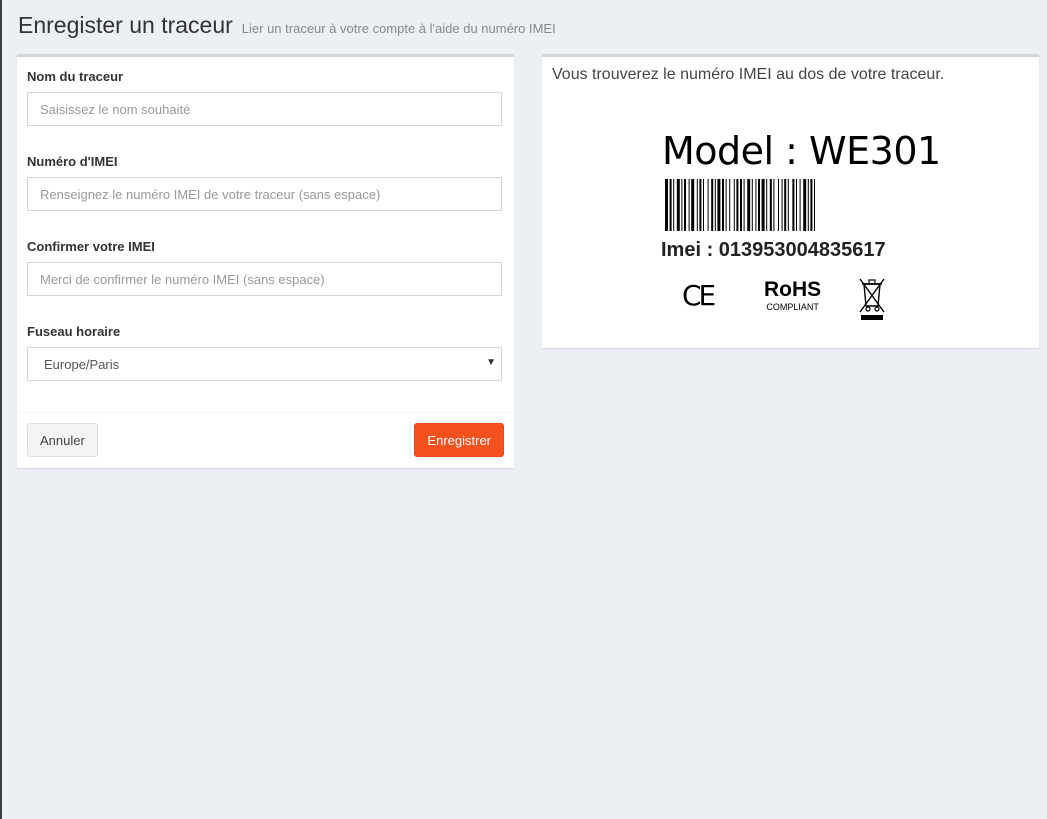 This screenshot has width=1047, height=819. I want to click on form-footer: Annuler Enregistrer, so click(265, 440).